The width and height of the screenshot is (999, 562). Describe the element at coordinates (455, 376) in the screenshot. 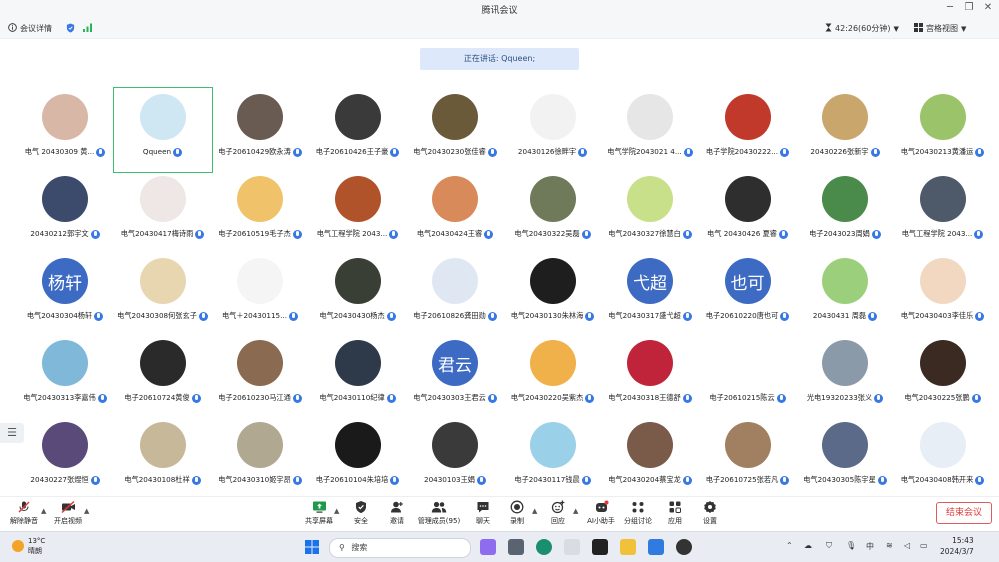

I see `participant-tile: 君云 电气20430303王君云` at that location.